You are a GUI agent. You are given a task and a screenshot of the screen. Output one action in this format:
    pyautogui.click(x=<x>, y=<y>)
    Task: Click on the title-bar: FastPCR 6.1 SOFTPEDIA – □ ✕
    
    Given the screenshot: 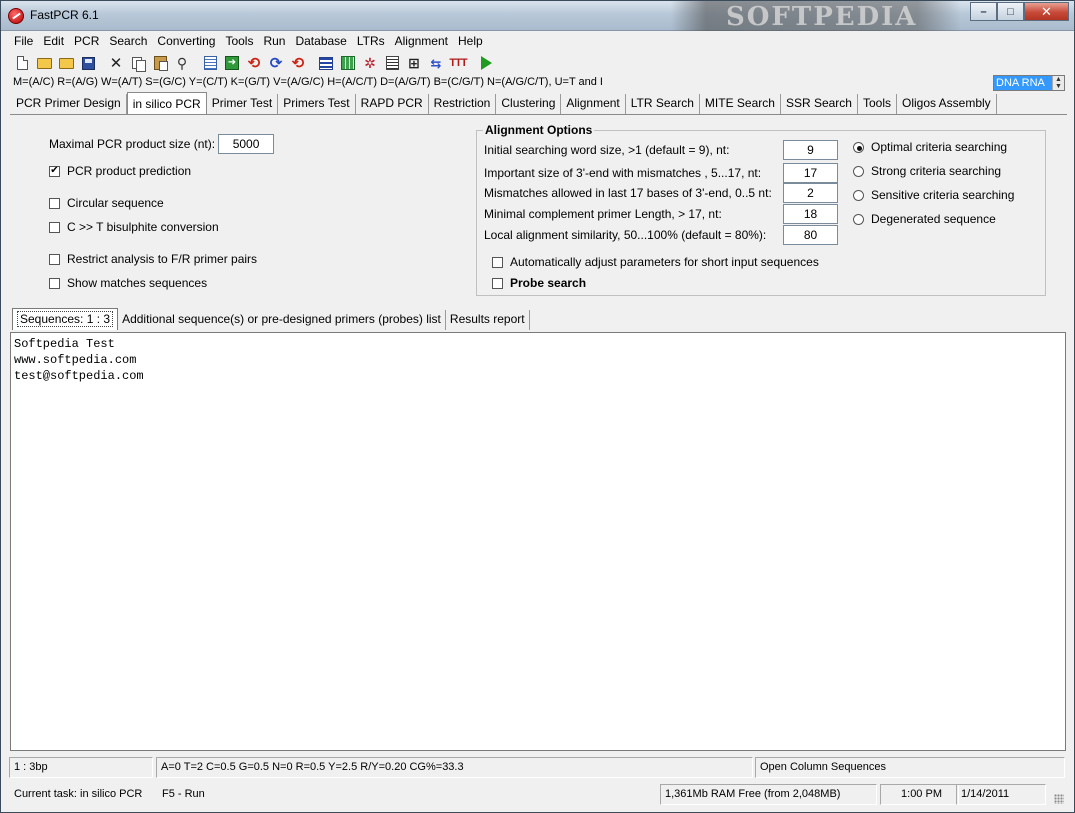 What is the action you would take?
    pyautogui.click(x=537, y=16)
    